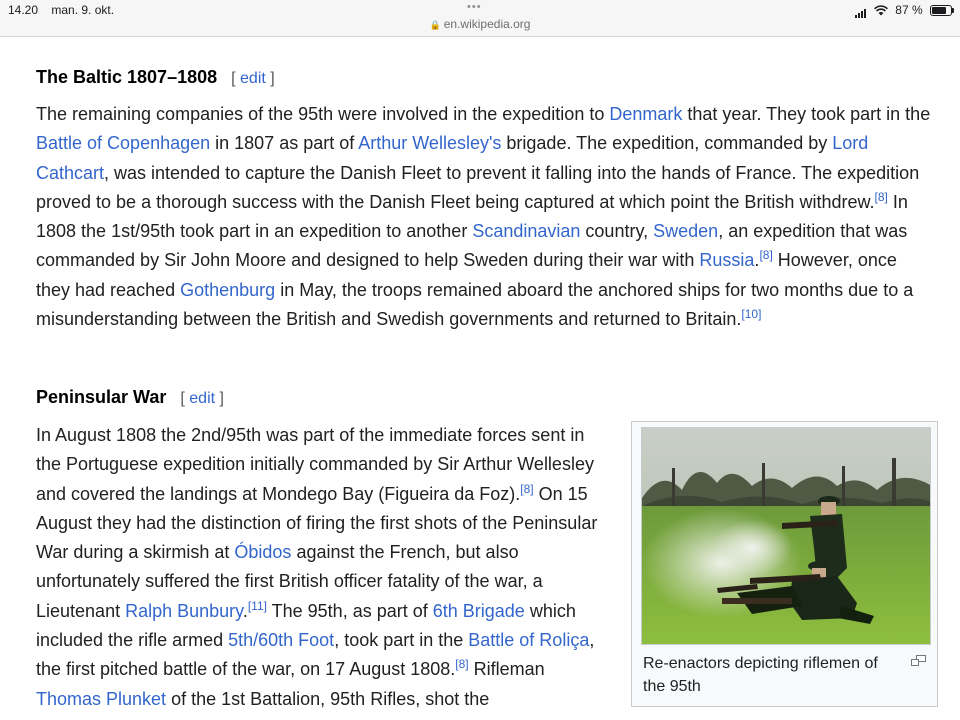 This screenshot has height=720, width=960. What do you see at coordinates (506, 669) in the screenshot?
I see `text-run: Rifleman` at bounding box center [506, 669].